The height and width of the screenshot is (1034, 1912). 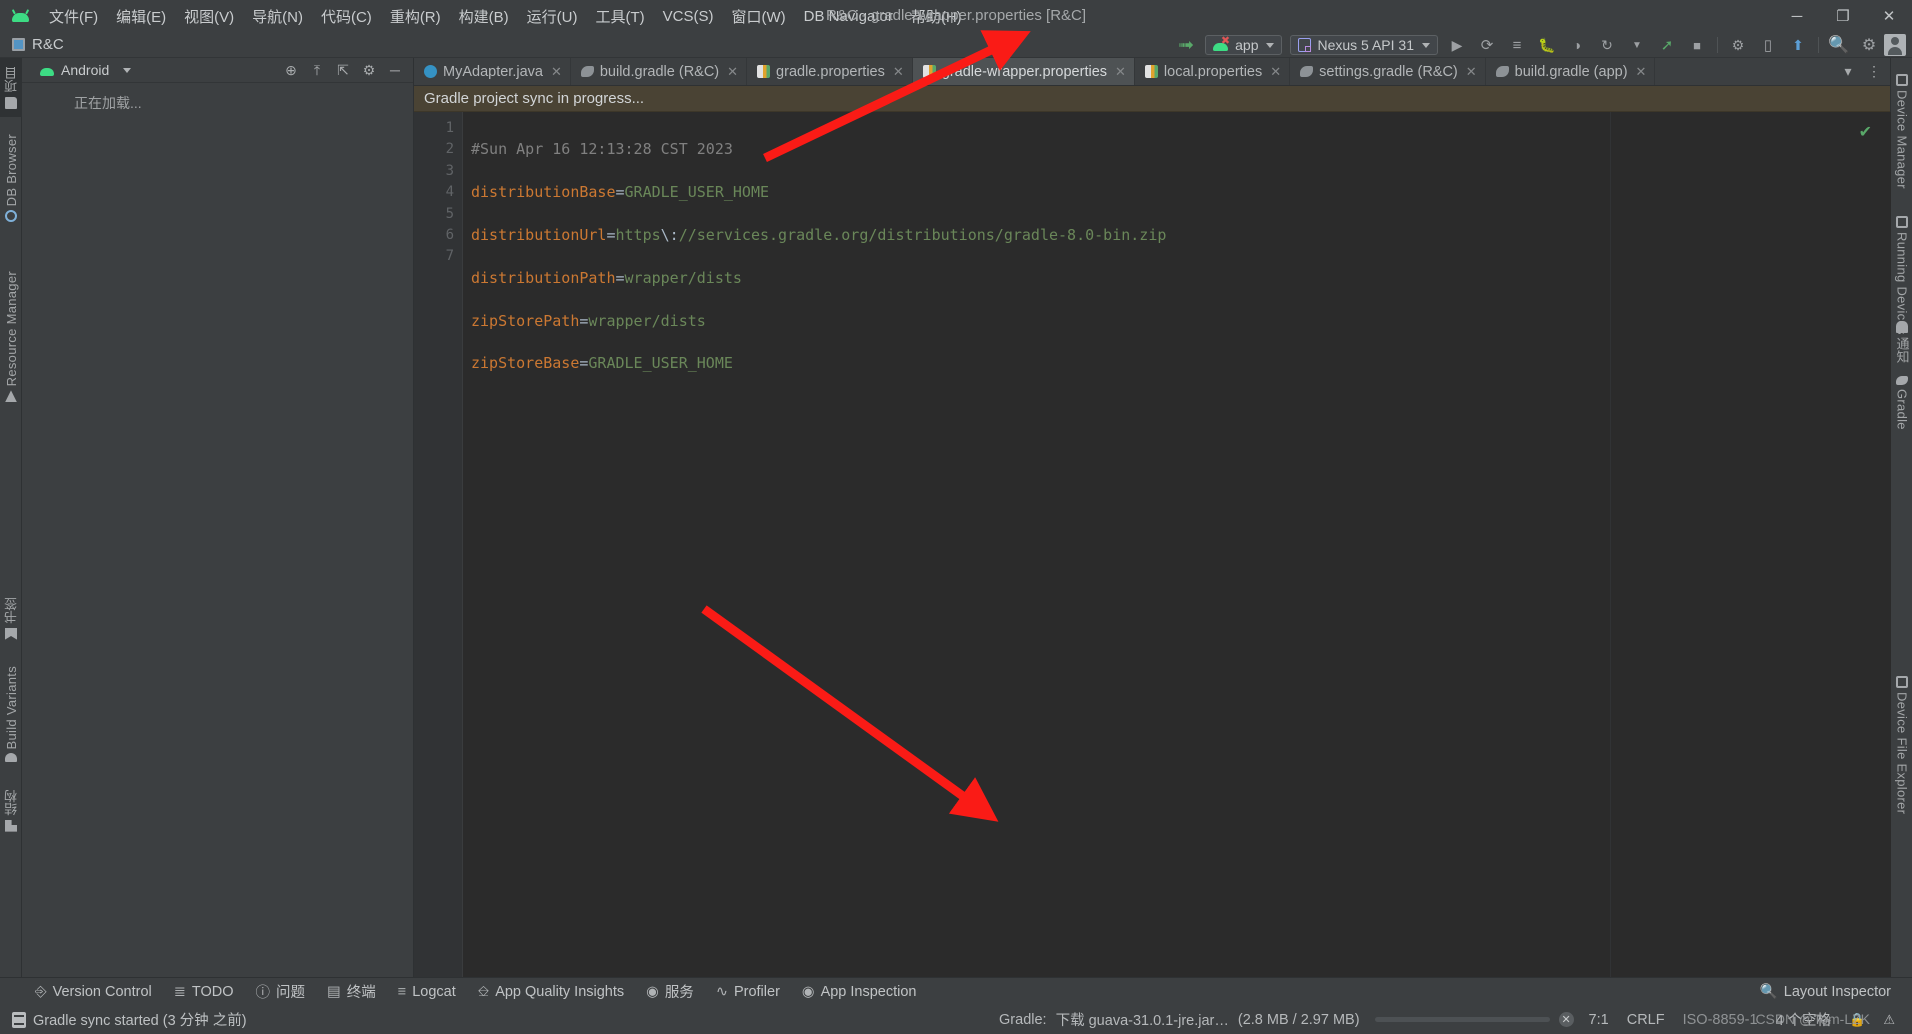 What do you see at coordinates (697, 192) in the screenshot?
I see `code-value: GRADLE_USER_HOME` at bounding box center [697, 192].